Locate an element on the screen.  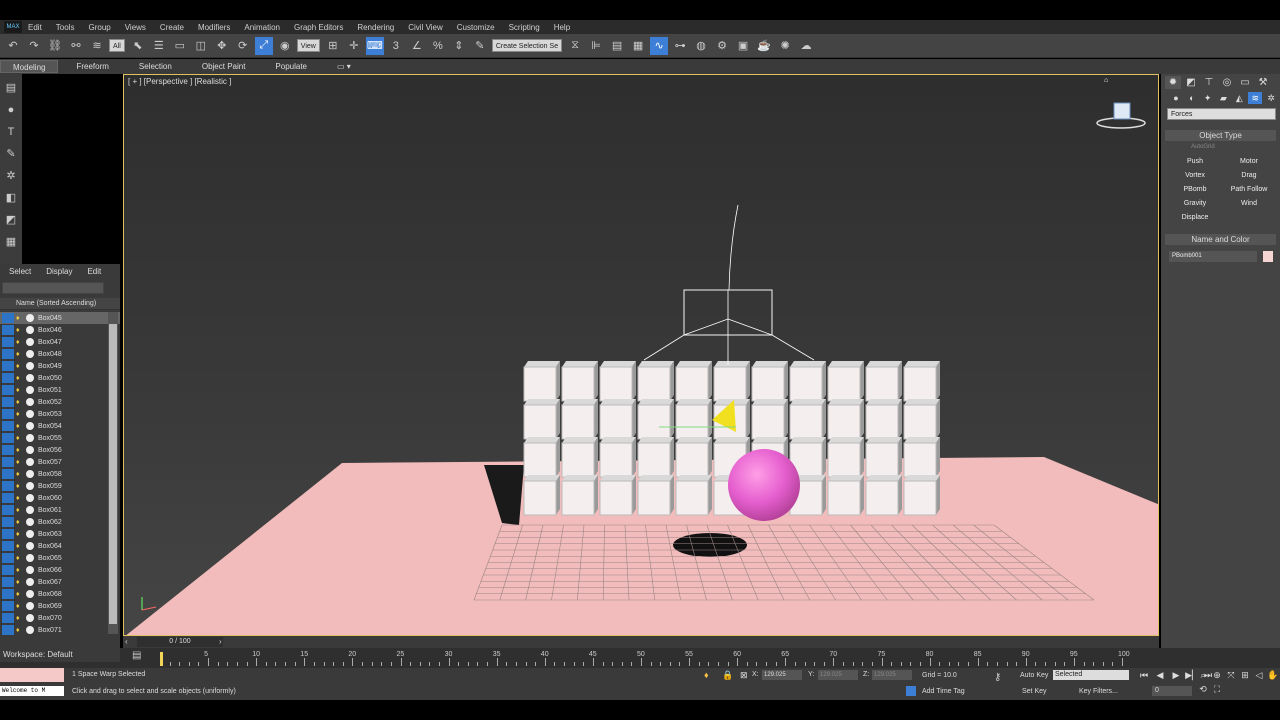
menu-help: Help is located at coordinates (562, 27).